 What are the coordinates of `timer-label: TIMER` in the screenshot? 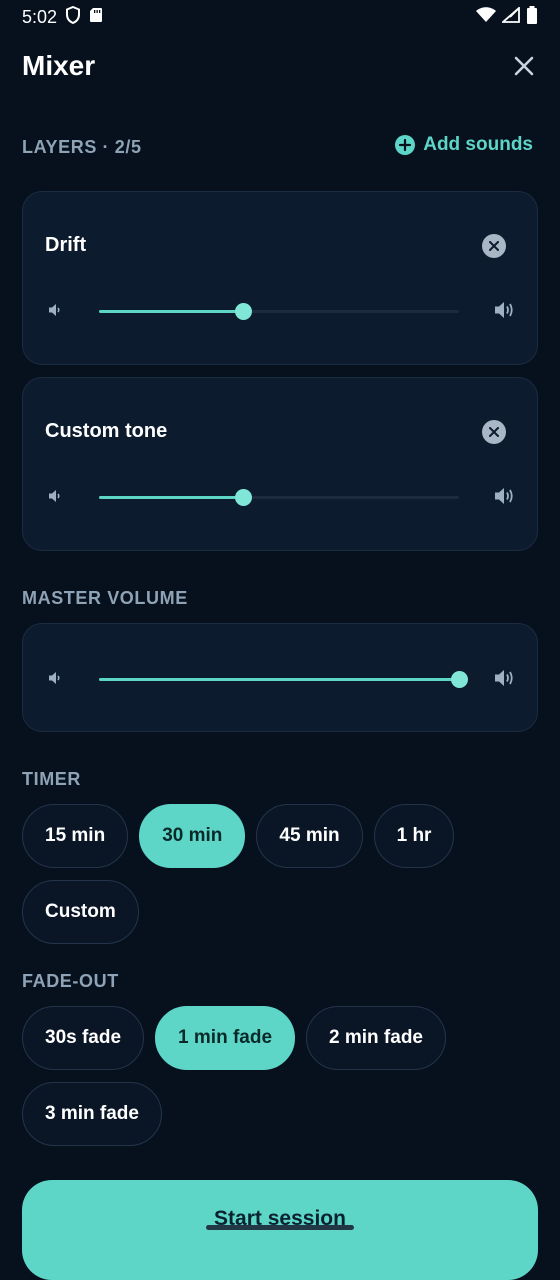 It's located at (51, 779).